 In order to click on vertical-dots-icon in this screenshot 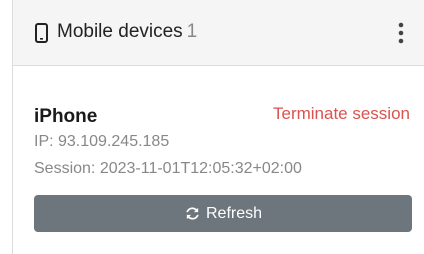, I will do `click(401, 33)`.